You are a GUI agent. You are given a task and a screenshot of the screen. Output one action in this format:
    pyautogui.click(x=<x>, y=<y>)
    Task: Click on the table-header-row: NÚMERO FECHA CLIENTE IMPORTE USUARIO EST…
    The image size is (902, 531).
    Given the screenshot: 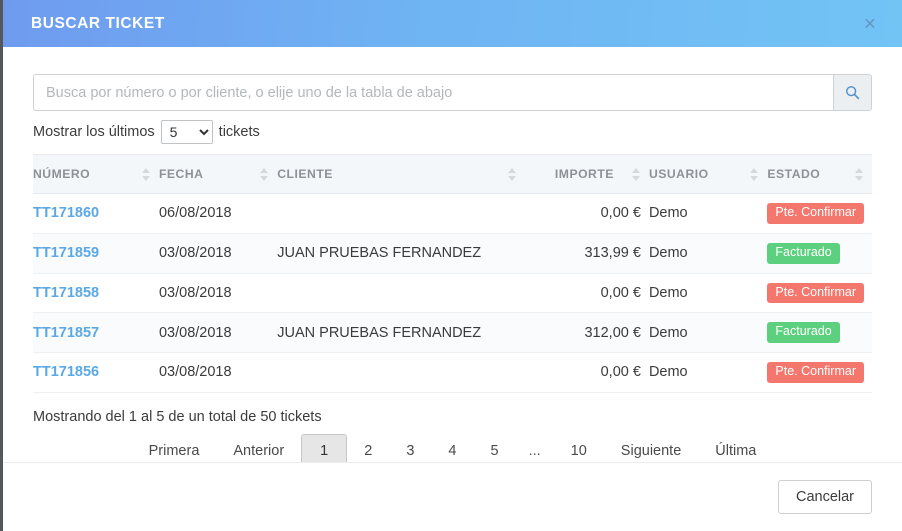 What is the action you would take?
    pyautogui.click(x=452, y=174)
    